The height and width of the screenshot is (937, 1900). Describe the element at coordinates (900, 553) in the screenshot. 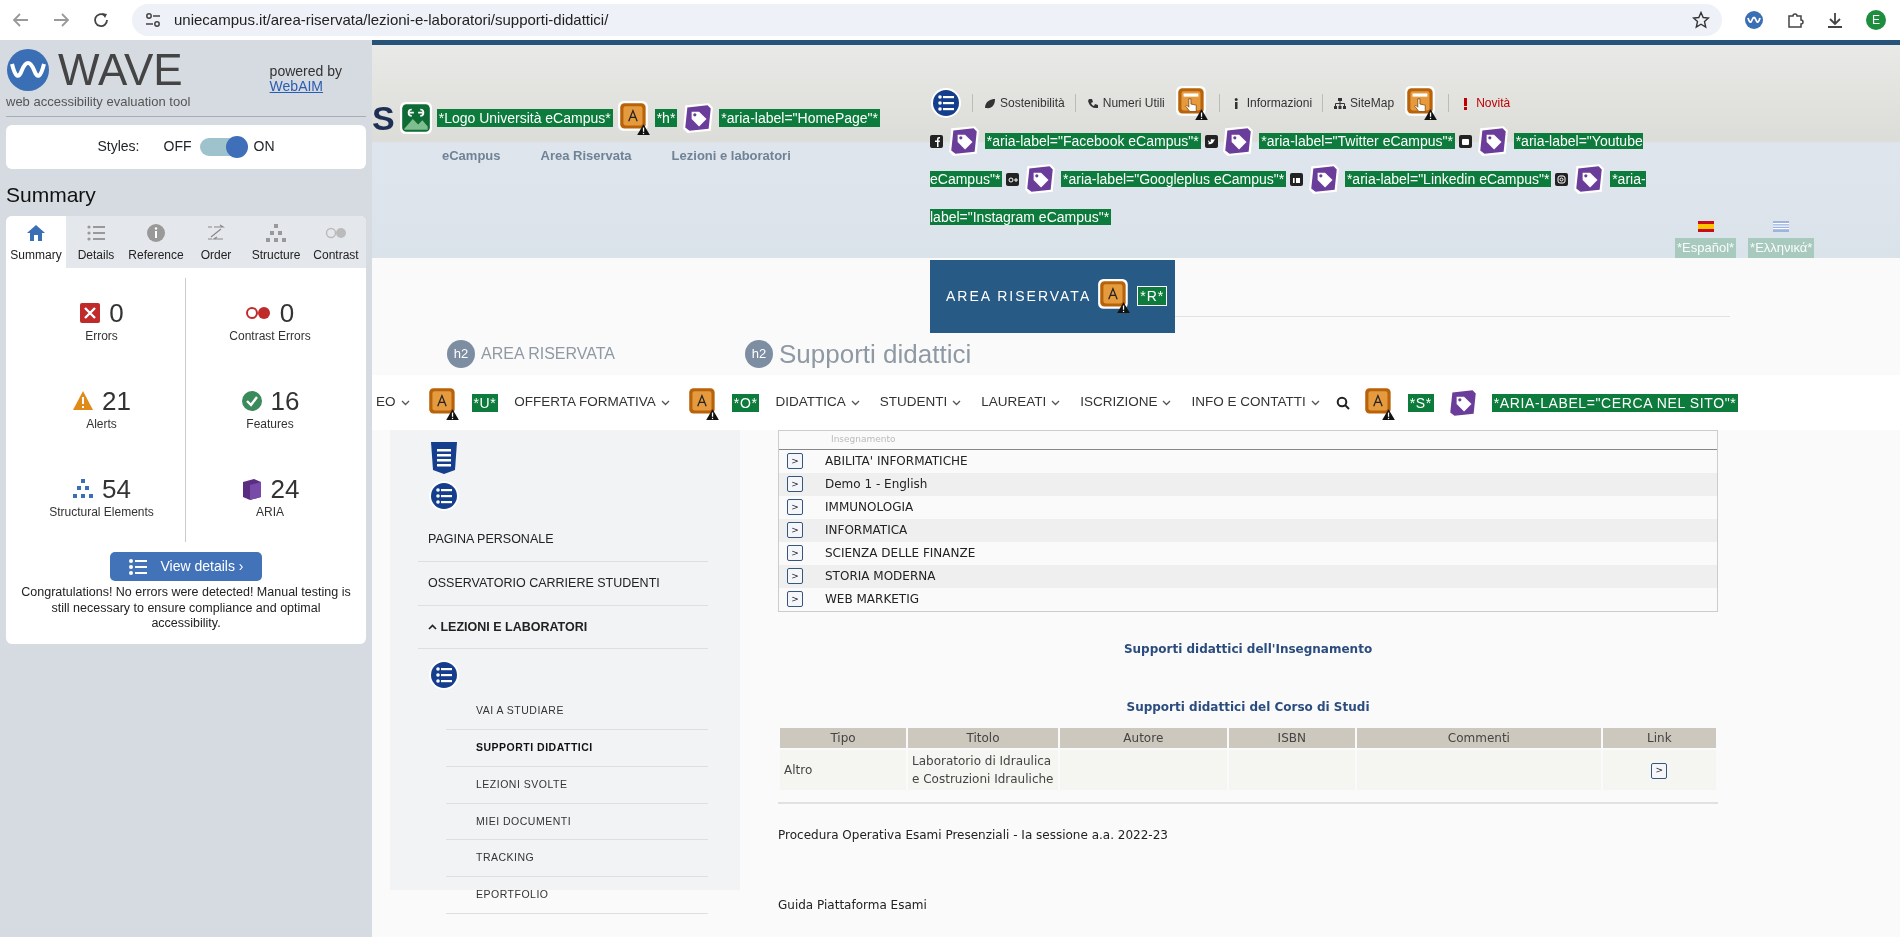

I see `course-name: SCIENZA DELLE FINANZE` at that location.